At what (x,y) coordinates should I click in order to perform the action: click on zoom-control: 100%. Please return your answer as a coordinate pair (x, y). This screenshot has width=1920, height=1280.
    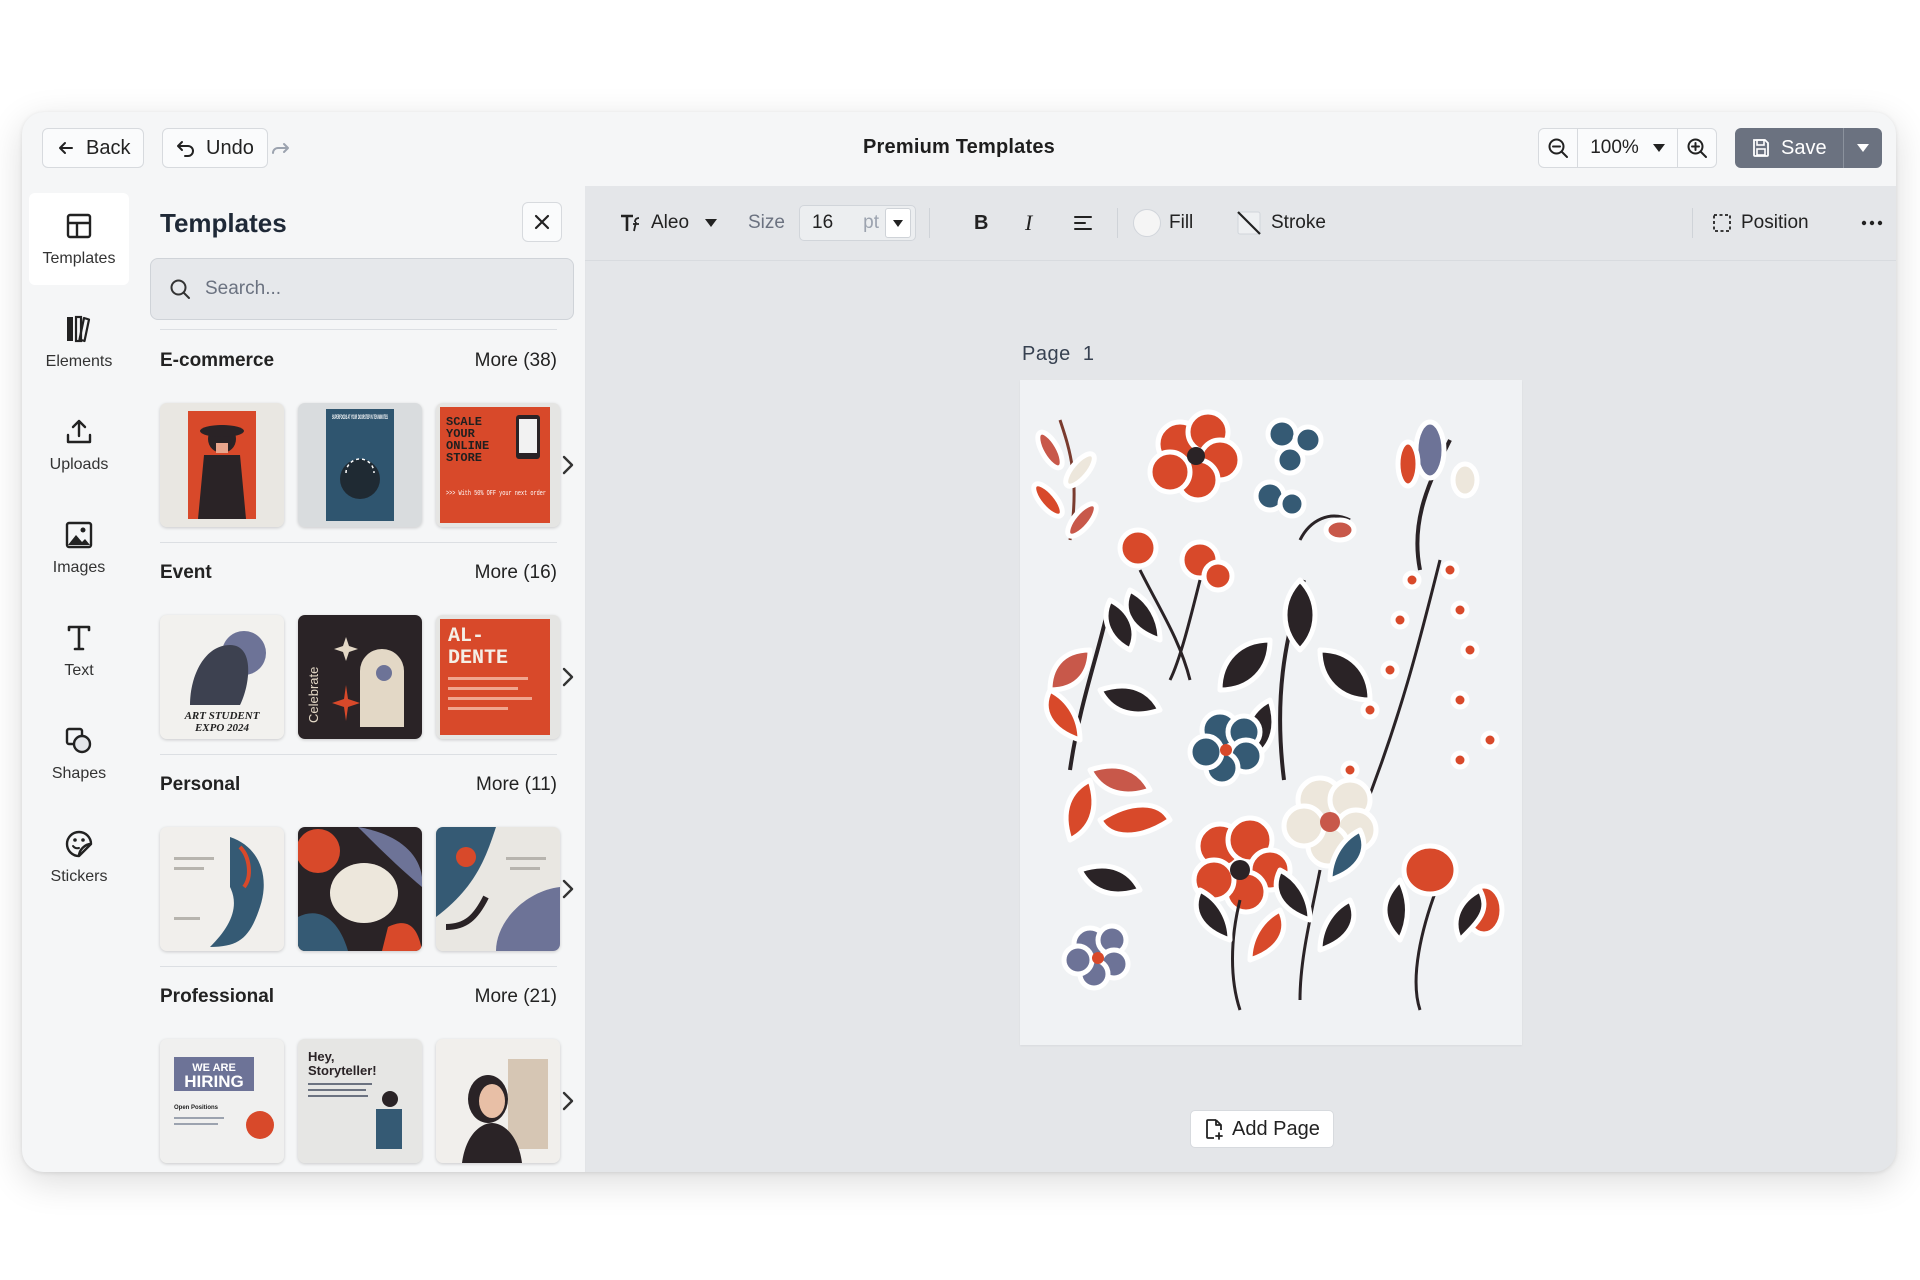
    Looking at the image, I should click on (1627, 148).